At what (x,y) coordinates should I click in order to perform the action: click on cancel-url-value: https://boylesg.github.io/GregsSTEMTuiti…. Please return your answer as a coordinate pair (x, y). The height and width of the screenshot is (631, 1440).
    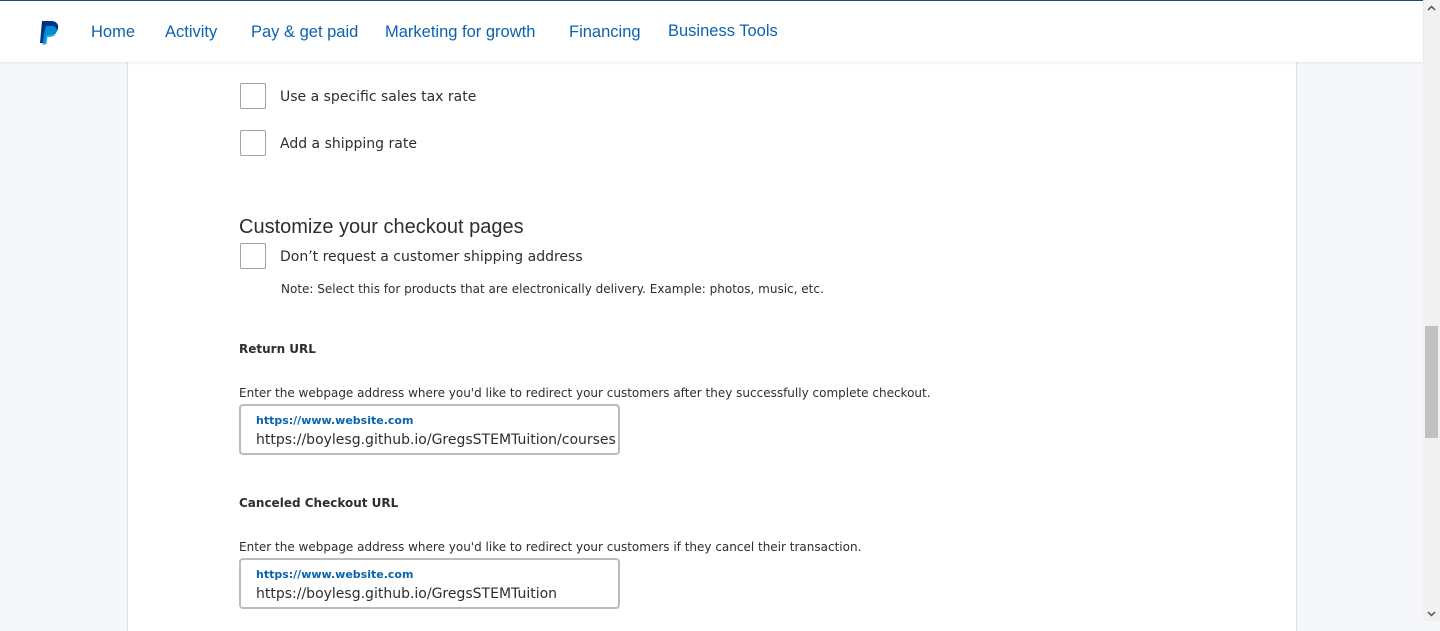
    Looking at the image, I should click on (406, 594).